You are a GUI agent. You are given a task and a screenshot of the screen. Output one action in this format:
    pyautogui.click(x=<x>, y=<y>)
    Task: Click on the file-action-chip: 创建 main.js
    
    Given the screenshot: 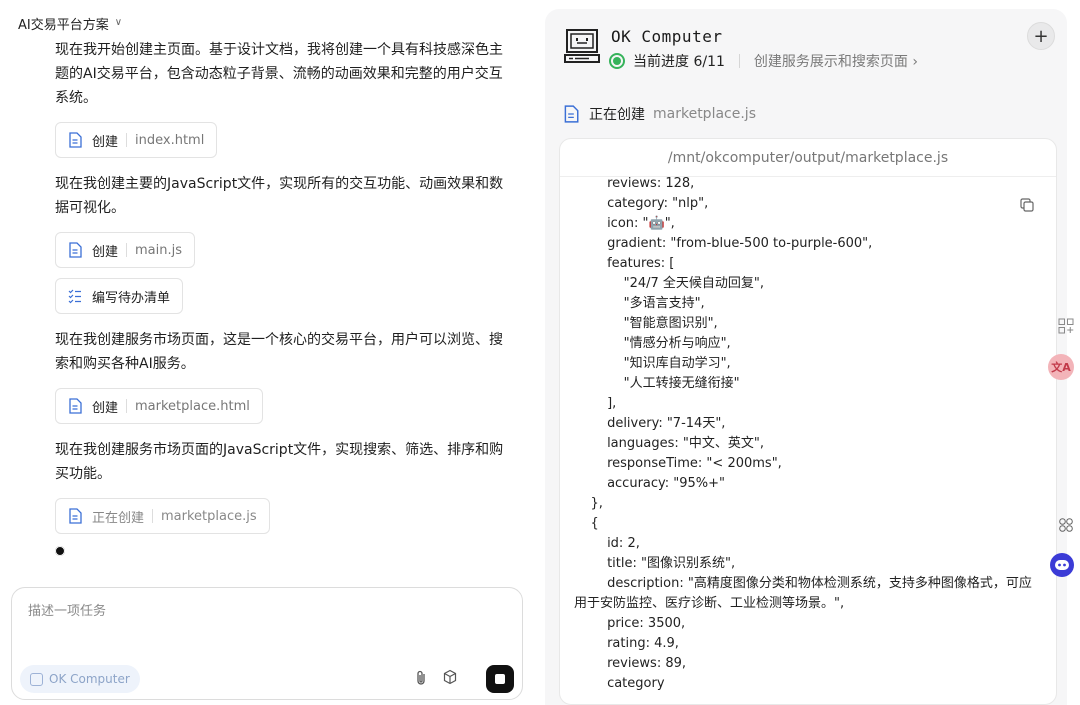 What is the action you would take?
    pyautogui.click(x=125, y=250)
    